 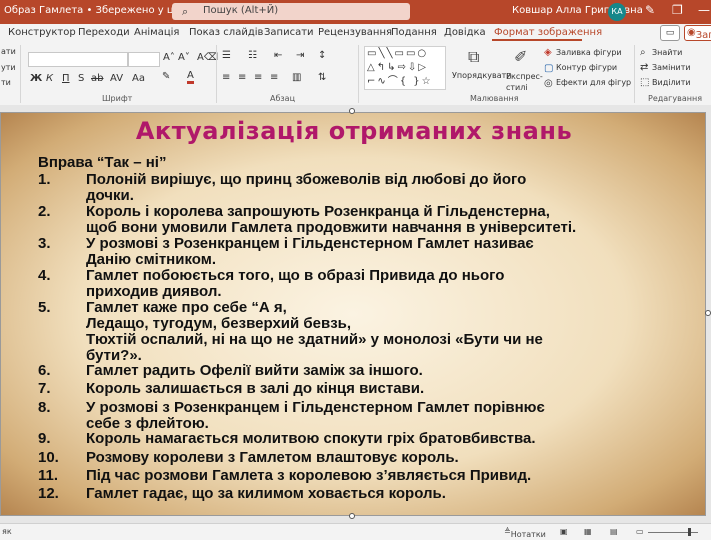 What do you see at coordinates (6, 82) in the screenshot?
I see `clipboard-partial-3: ти` at bounding box center [6, 82].